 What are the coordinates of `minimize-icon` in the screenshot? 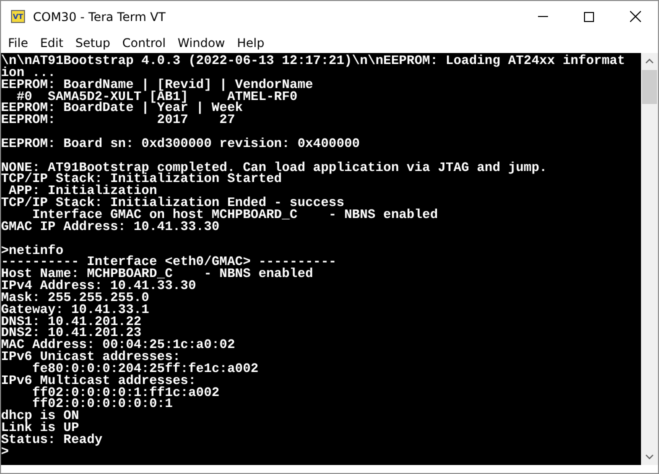 It's located at (543, 16).